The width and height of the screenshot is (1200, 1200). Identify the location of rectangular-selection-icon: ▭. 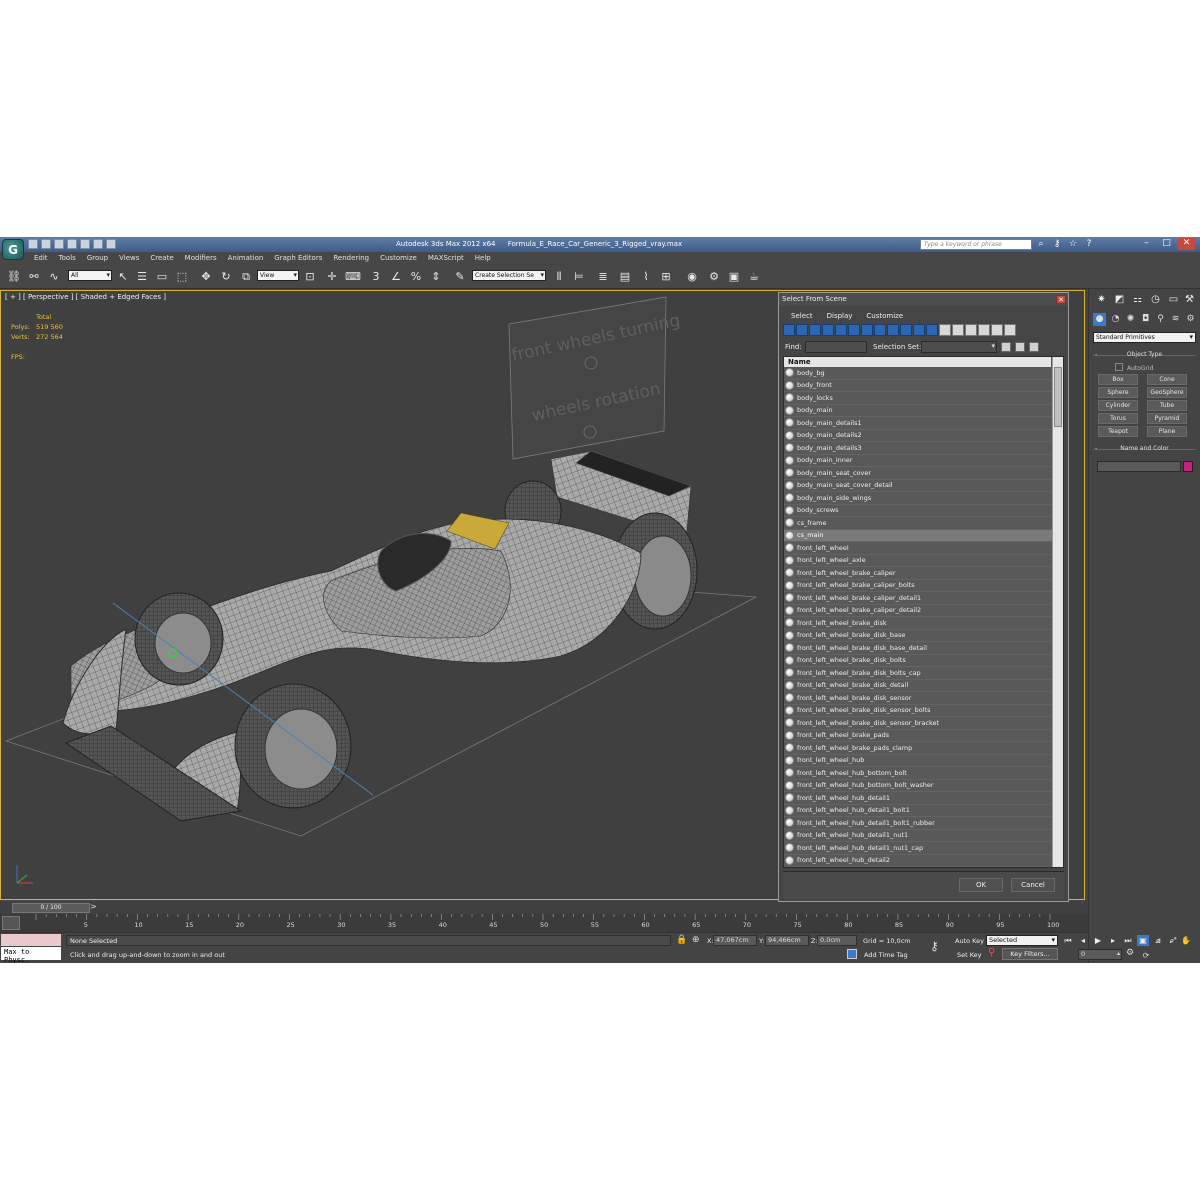
(162, 277).